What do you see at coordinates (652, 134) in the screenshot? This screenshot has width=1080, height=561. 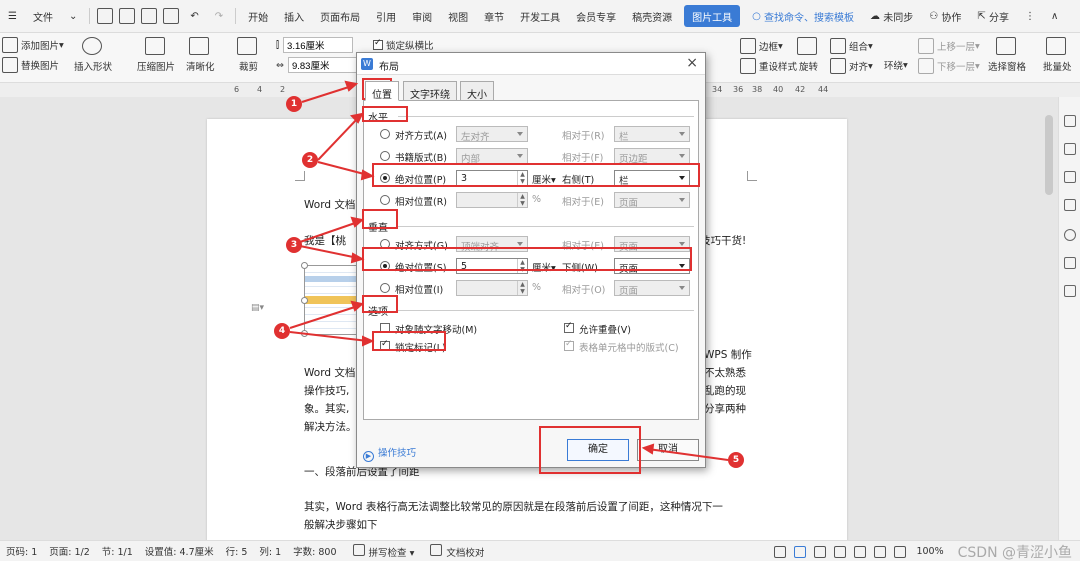 I see `h-align-rel-select: 栏` at bounding box center [652, 134].